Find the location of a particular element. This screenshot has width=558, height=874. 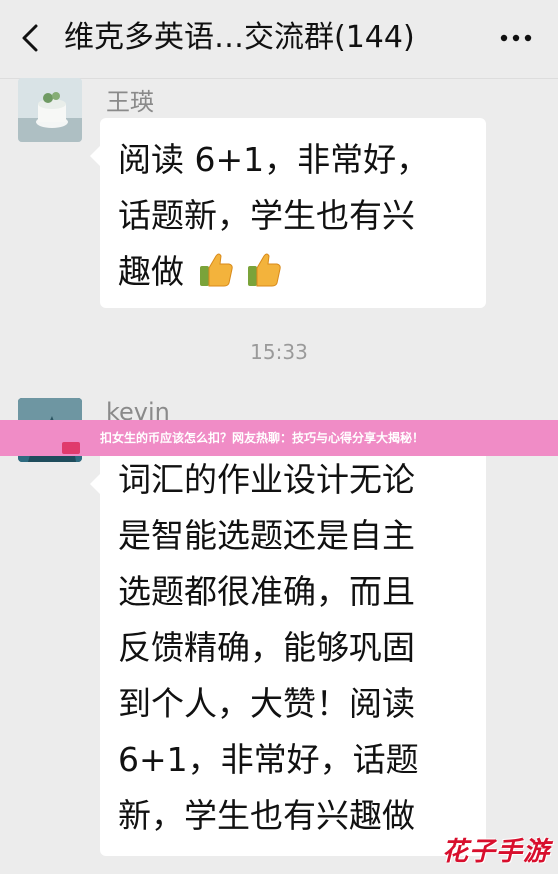

message-line: 话题新，学生也有兴 is located at coordinates (266, 215).